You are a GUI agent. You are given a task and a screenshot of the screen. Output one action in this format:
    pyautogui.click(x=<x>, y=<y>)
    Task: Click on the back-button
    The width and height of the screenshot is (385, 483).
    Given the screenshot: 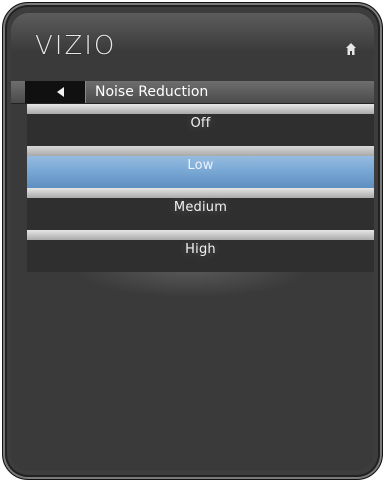 What is the action you would take?
    pyautogui.click(x=55, y=92)
    